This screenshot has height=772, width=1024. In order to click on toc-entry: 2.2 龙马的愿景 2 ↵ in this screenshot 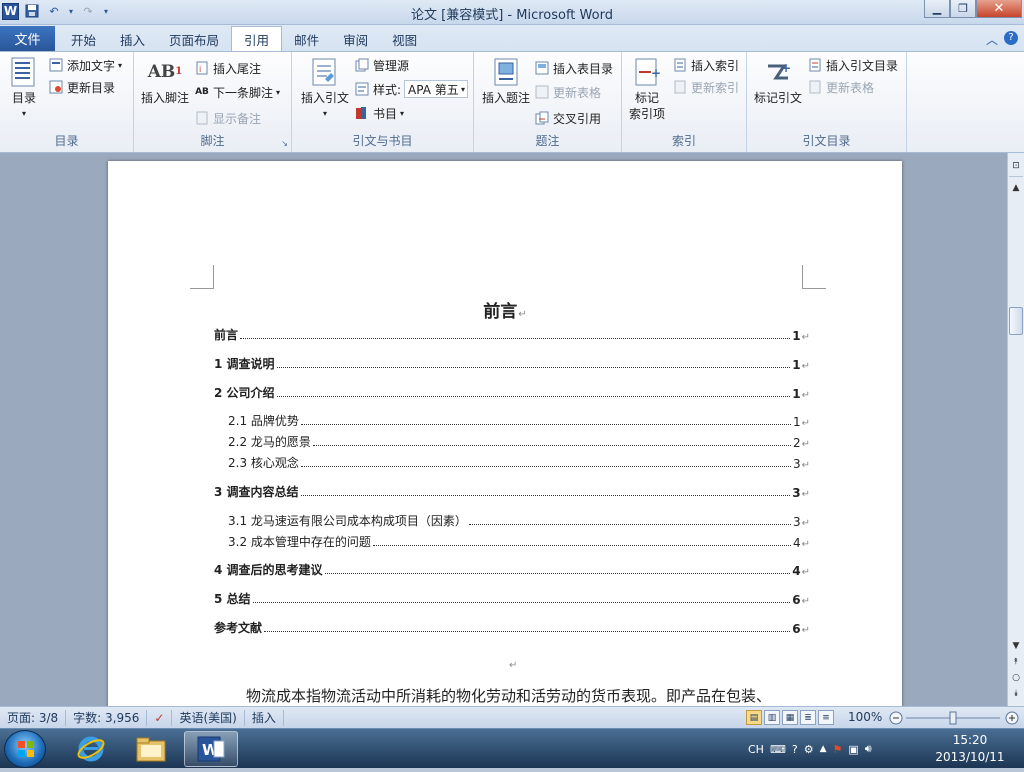, I will do `click(519, 441)`.